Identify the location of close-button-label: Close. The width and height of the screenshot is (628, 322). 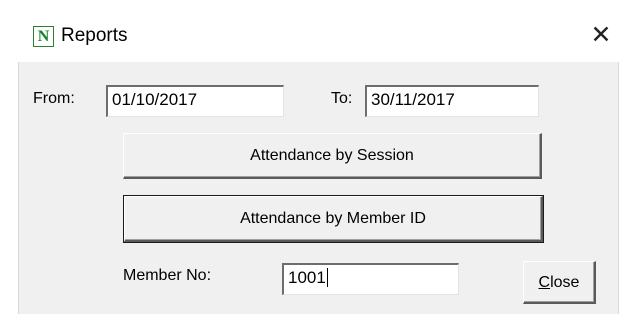
(559, 282).